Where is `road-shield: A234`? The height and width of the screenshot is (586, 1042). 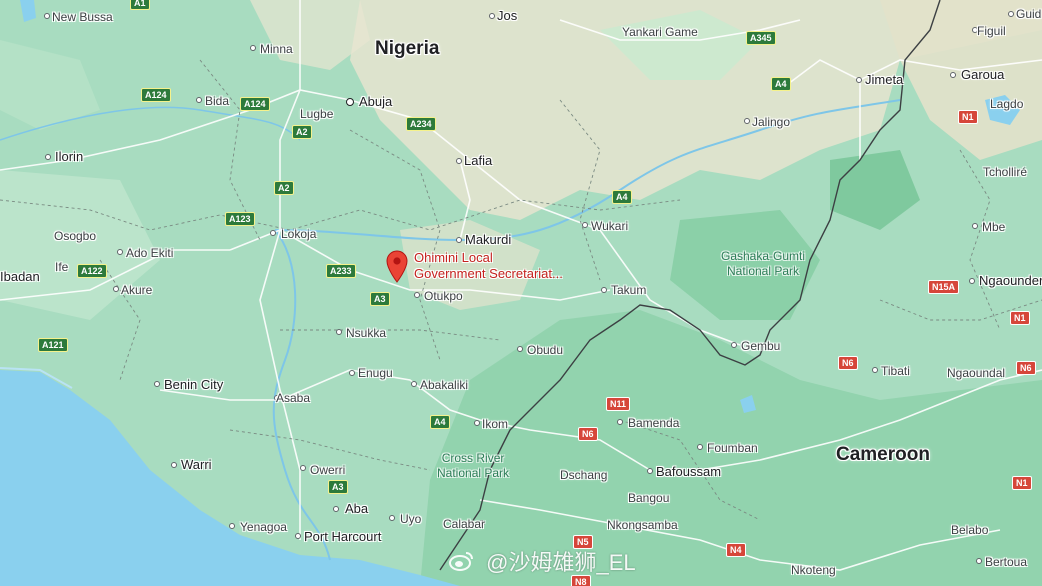 road-shield: A234 is located at coordinates (421, 124).